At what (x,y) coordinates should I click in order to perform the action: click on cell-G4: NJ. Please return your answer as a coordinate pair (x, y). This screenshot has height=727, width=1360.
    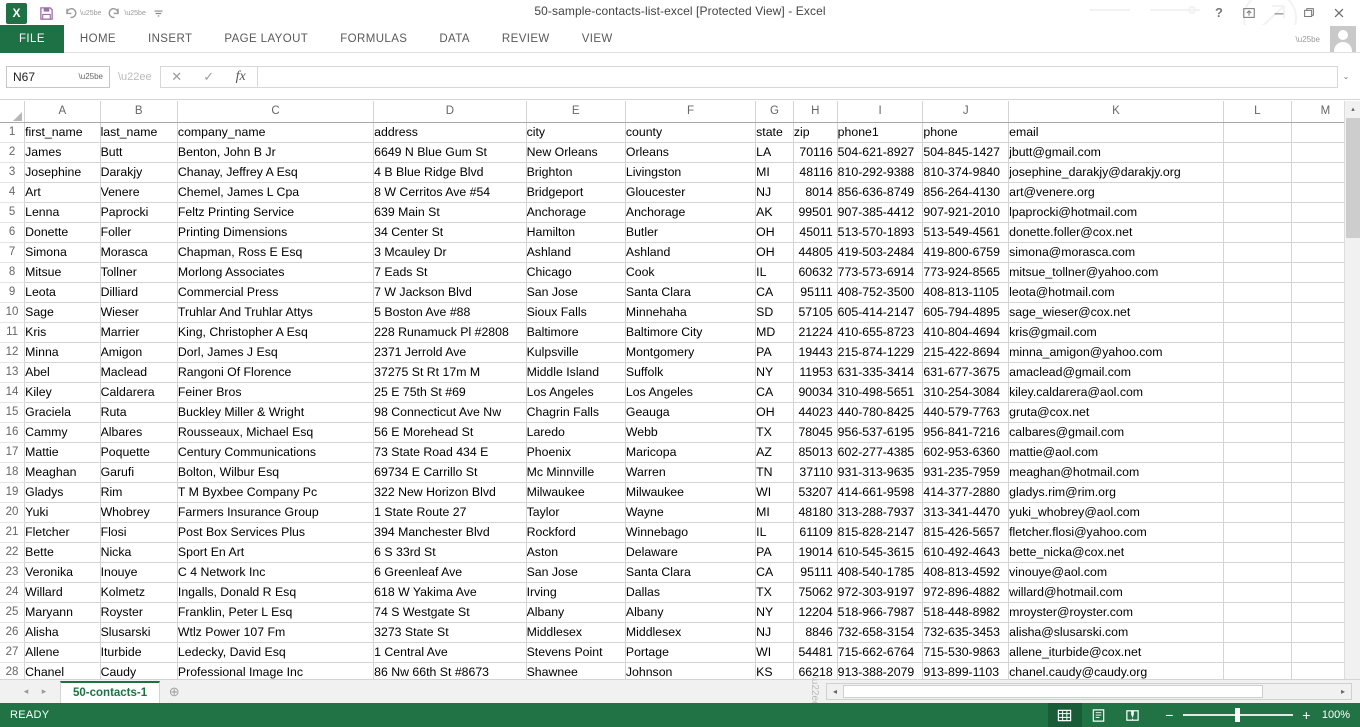
    Looking at the image, I should click on (774, 192).